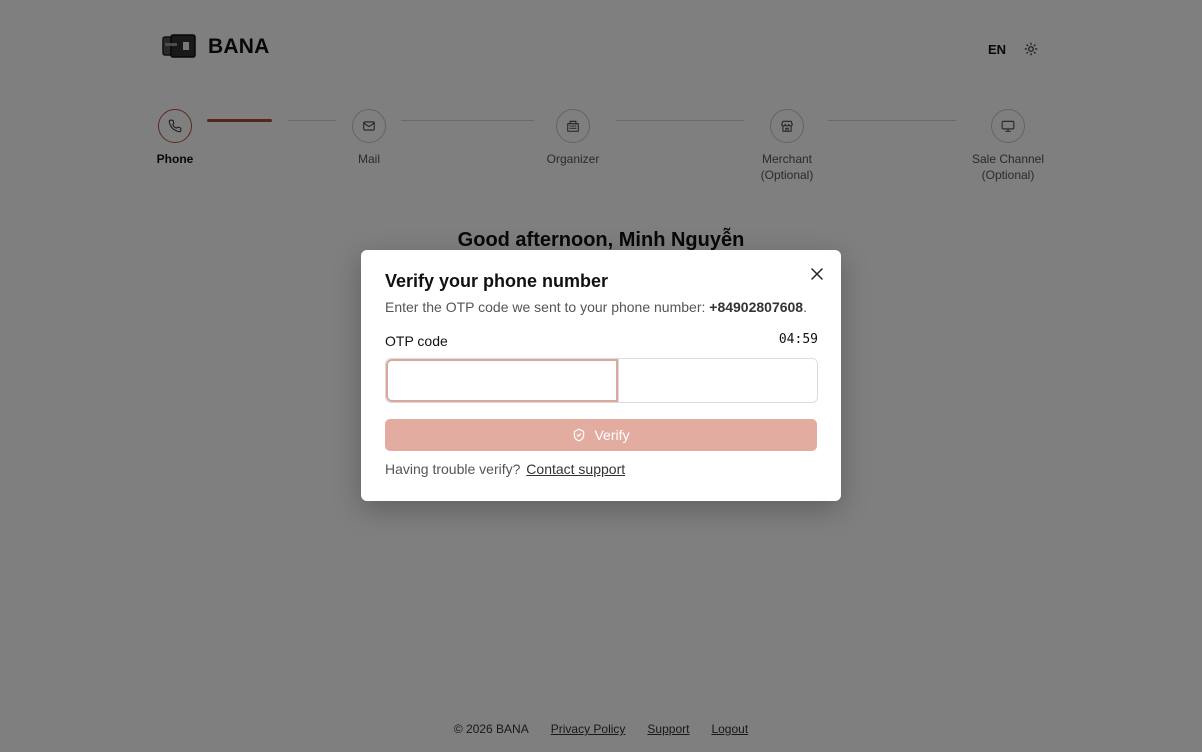 This screenshot has height=752, width=1202. I want to click on description-suffix: ., so click(805, 307).